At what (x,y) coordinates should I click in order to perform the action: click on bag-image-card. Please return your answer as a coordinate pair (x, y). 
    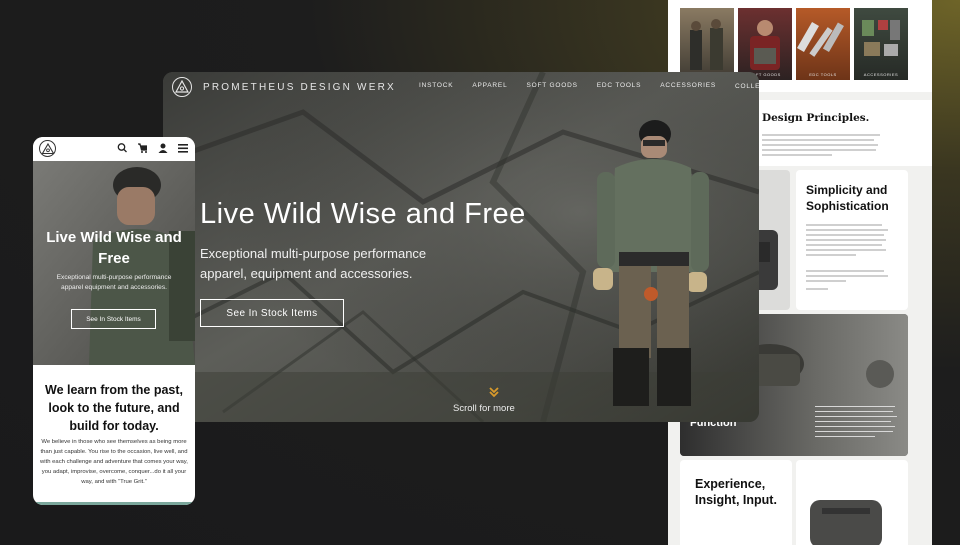
    Looking at the image, I should click on (852, 502).